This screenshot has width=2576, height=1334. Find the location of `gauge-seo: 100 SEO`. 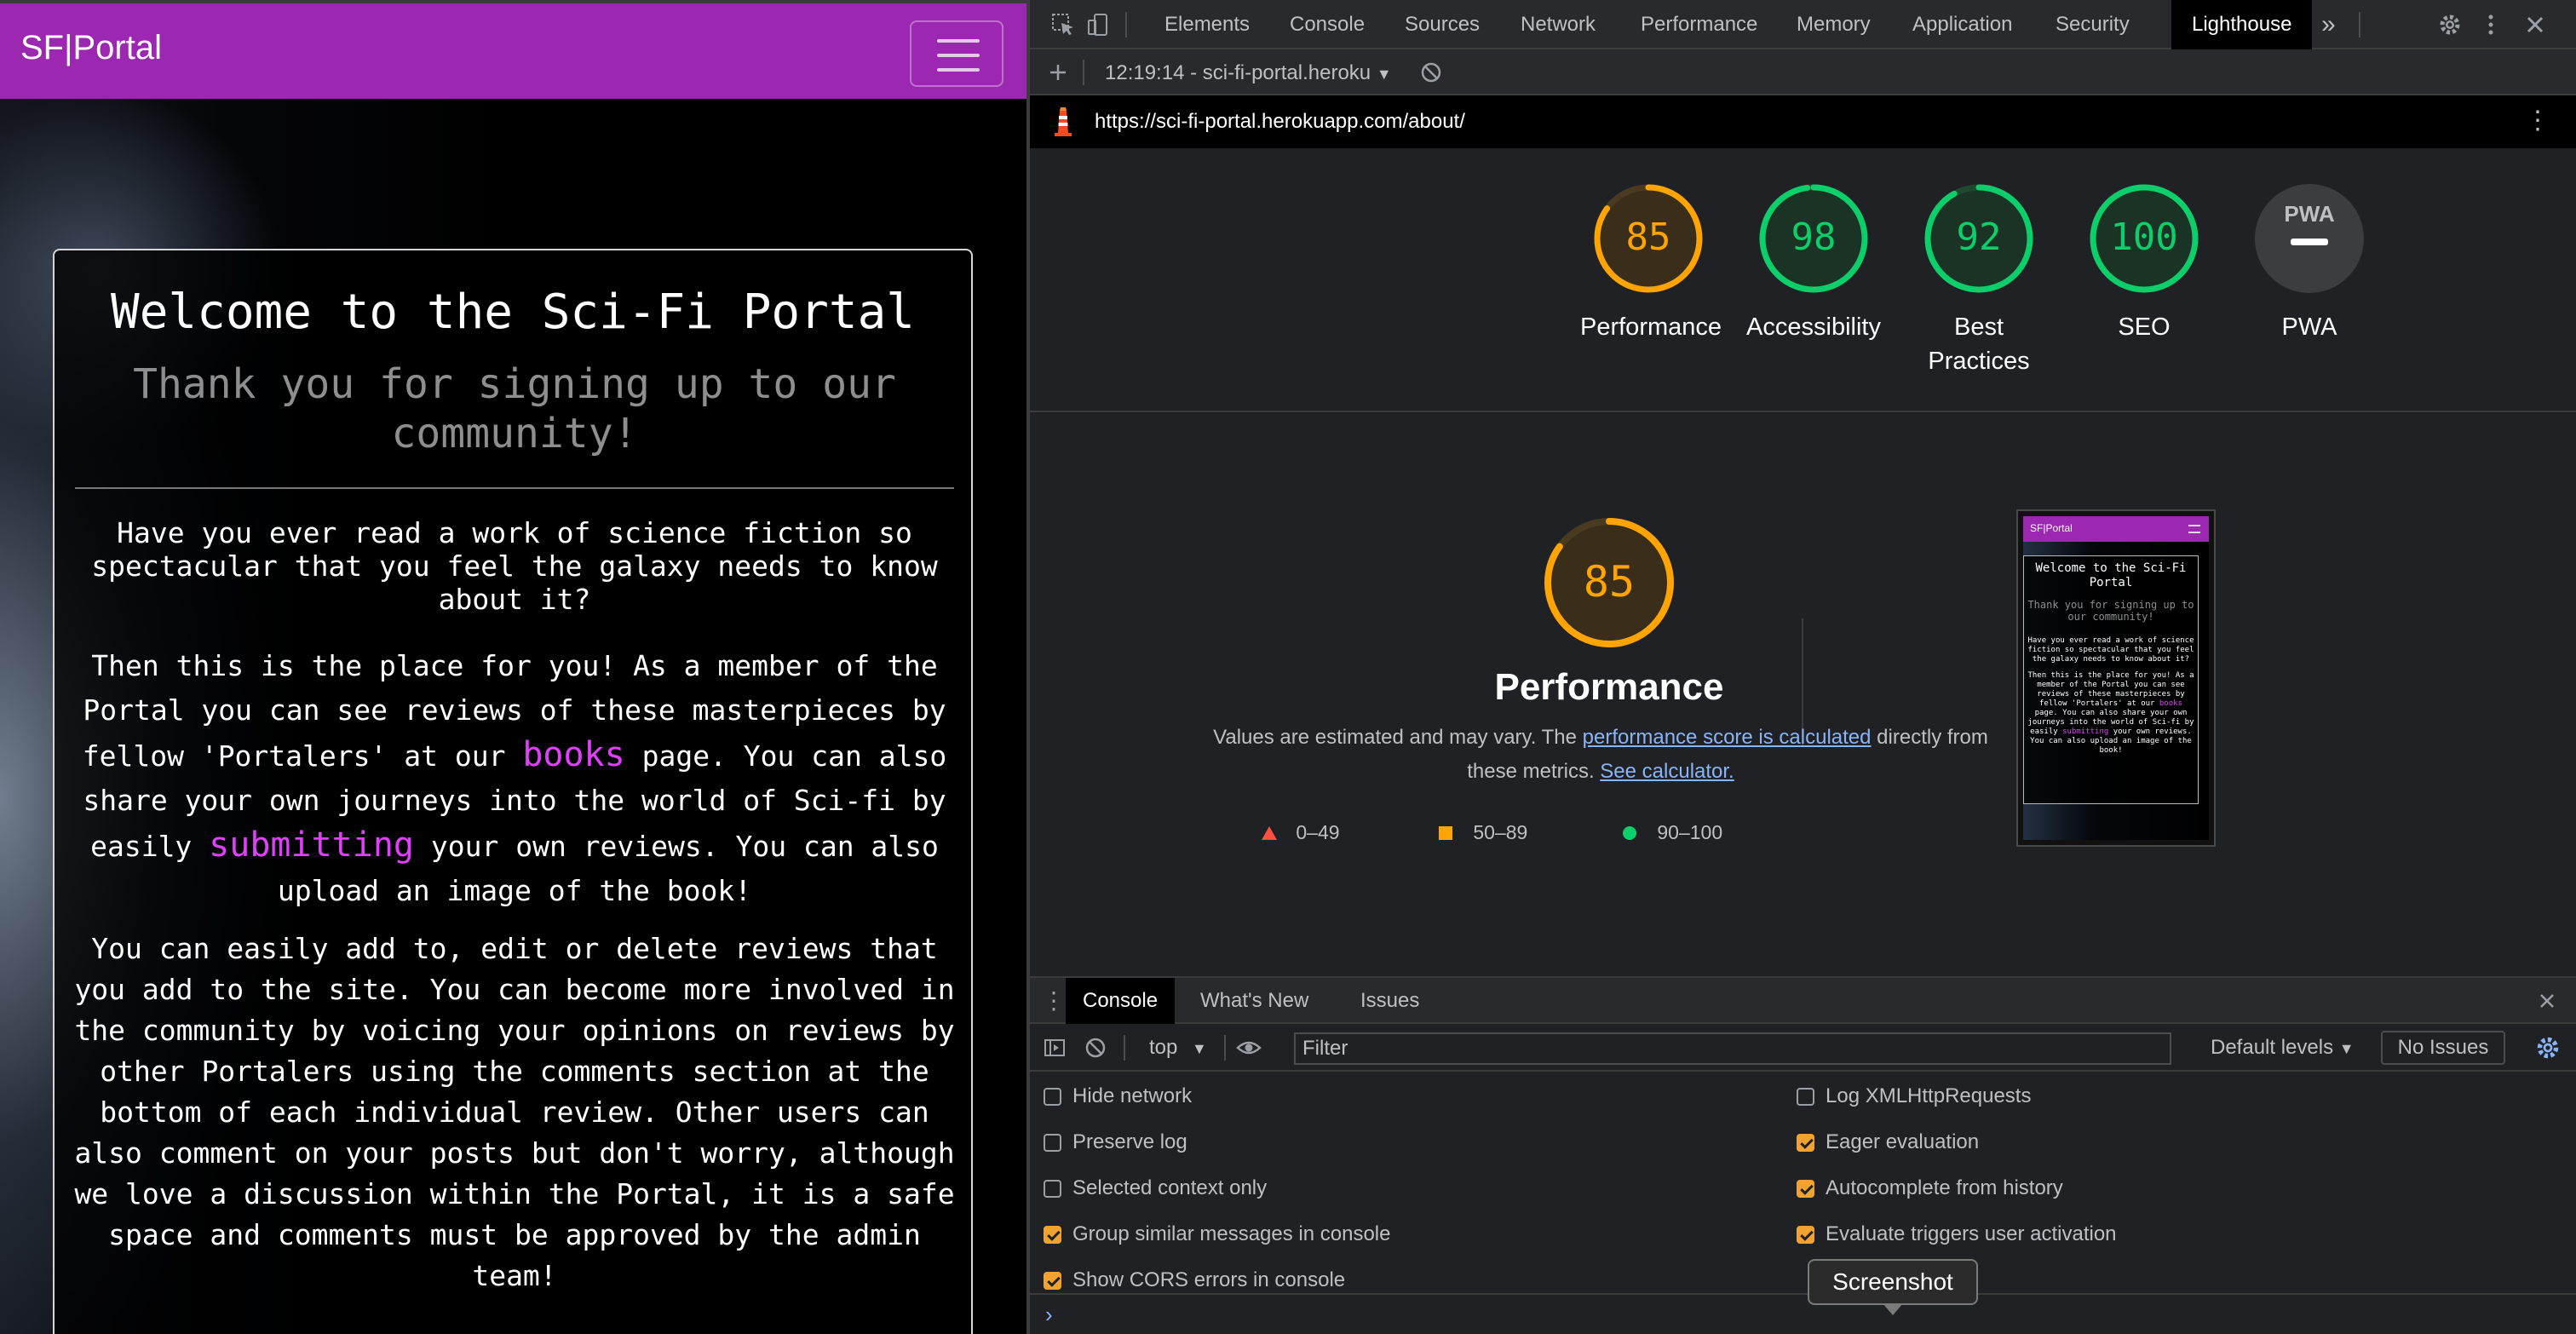

gauge-seo: 100 SEO is located at coordinates (2144, 263).